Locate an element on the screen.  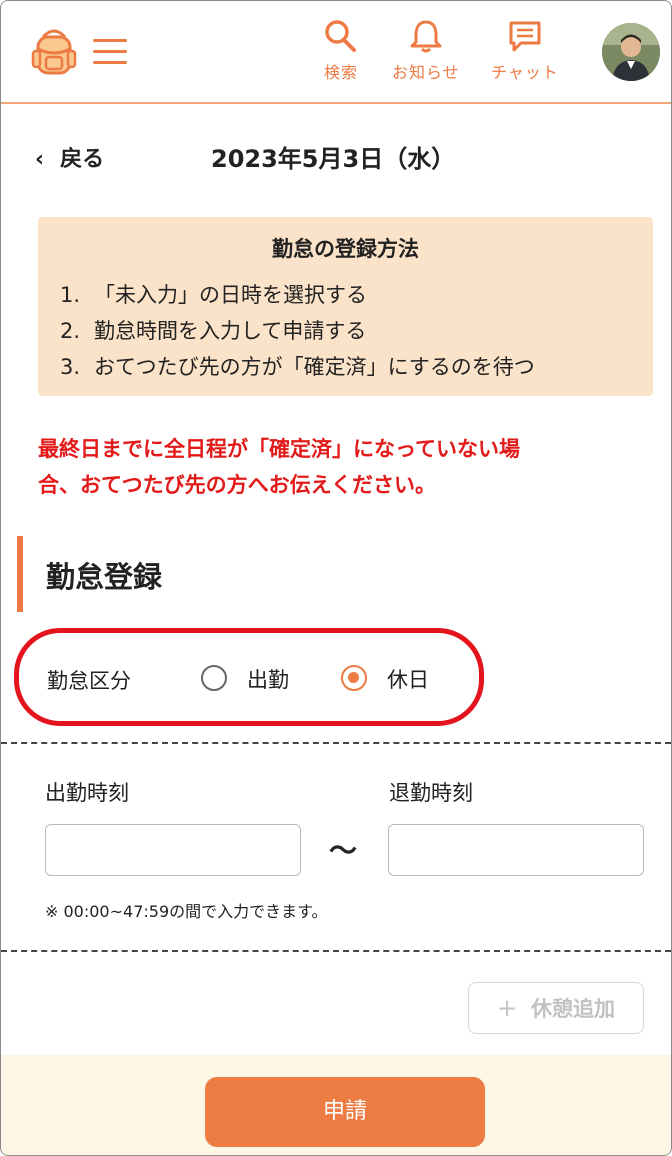
footer-bar: 申請 is located at coordinates (336, 1105).